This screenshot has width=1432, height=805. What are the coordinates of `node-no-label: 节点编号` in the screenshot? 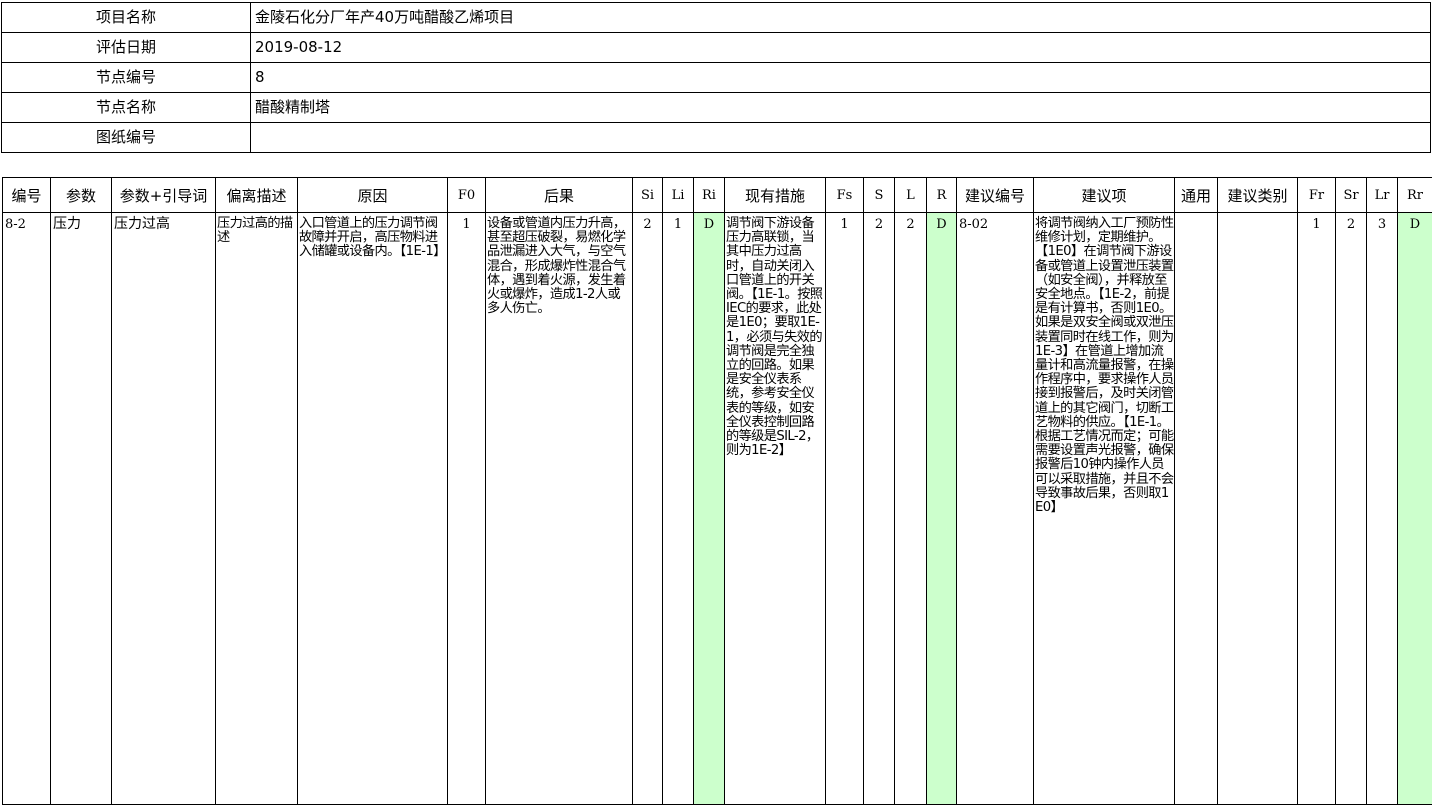 It's located at (126, 78).